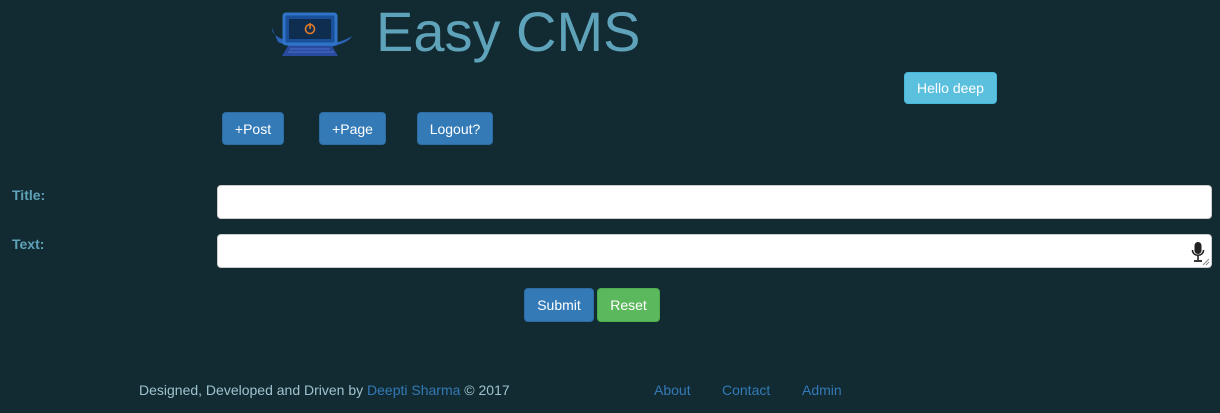 The height and width of the screenshot is (413, 1220). Describe the element at coordinates (28, 244) in the screenshot. I see `text-label: Text:` at that location.